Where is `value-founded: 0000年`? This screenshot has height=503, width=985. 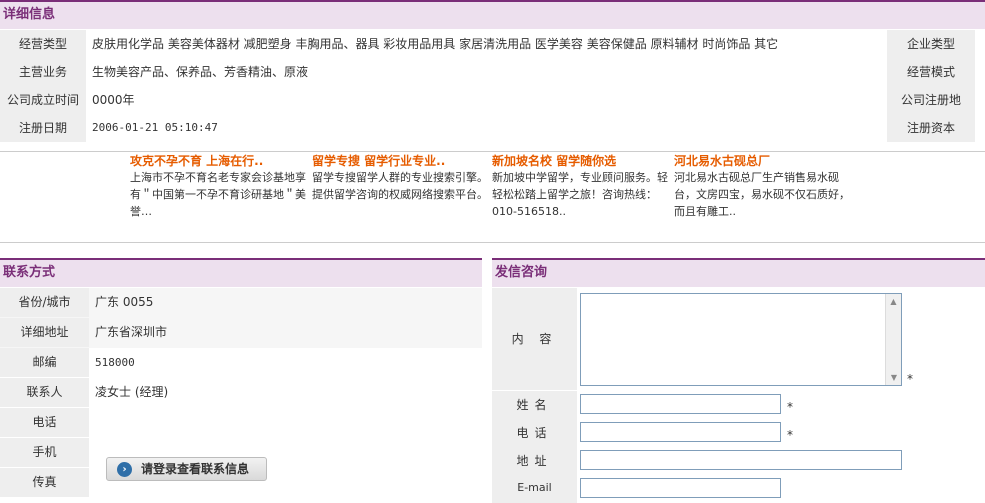
value-founded: 0000年 is located at coordinates (113, 100).